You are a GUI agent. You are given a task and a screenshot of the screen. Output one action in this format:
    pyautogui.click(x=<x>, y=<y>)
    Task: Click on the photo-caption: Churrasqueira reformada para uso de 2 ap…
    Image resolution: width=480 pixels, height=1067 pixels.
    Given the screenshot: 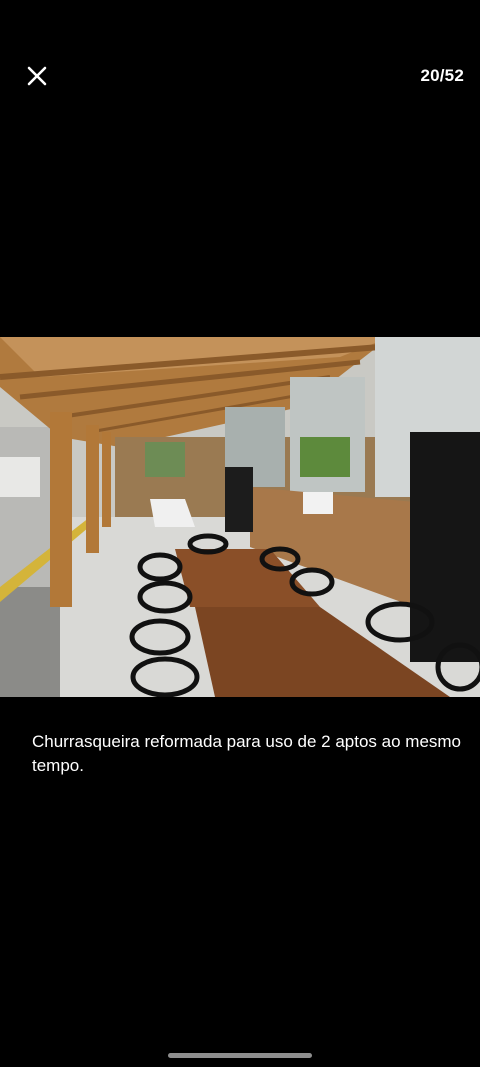 What is the action you would take?
    pyautogui.click(x=247, y=753)
    